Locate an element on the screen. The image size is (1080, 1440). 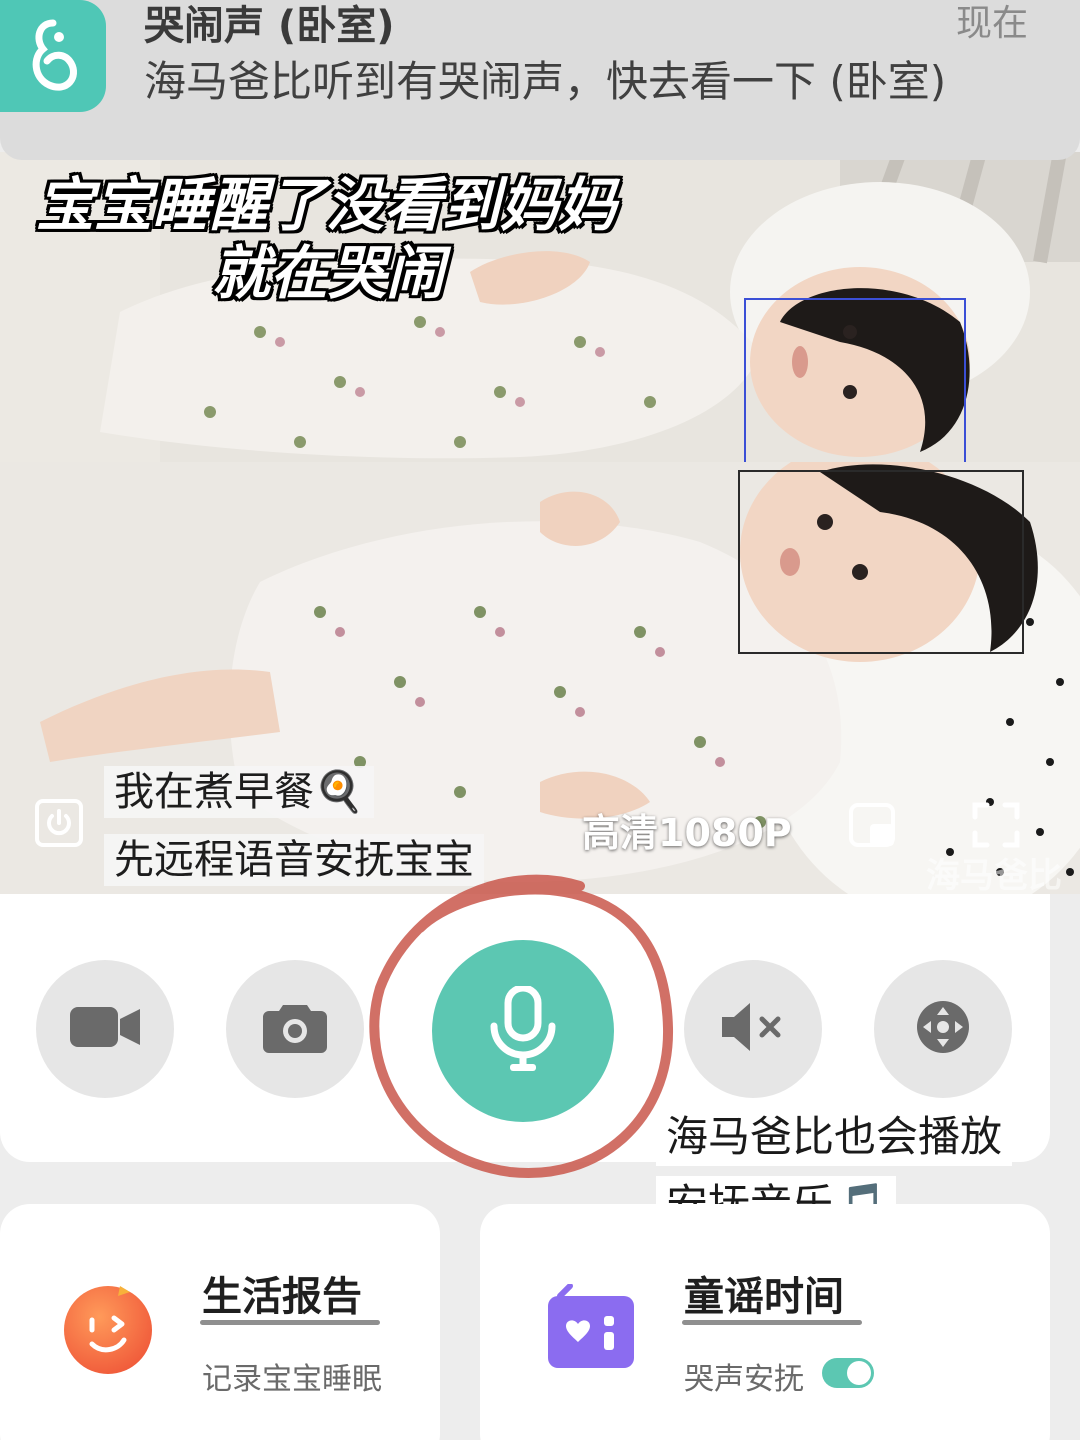
life-report-card: 生活报告 记录宝宝睡眠 is located at coordinates (220, 1322).